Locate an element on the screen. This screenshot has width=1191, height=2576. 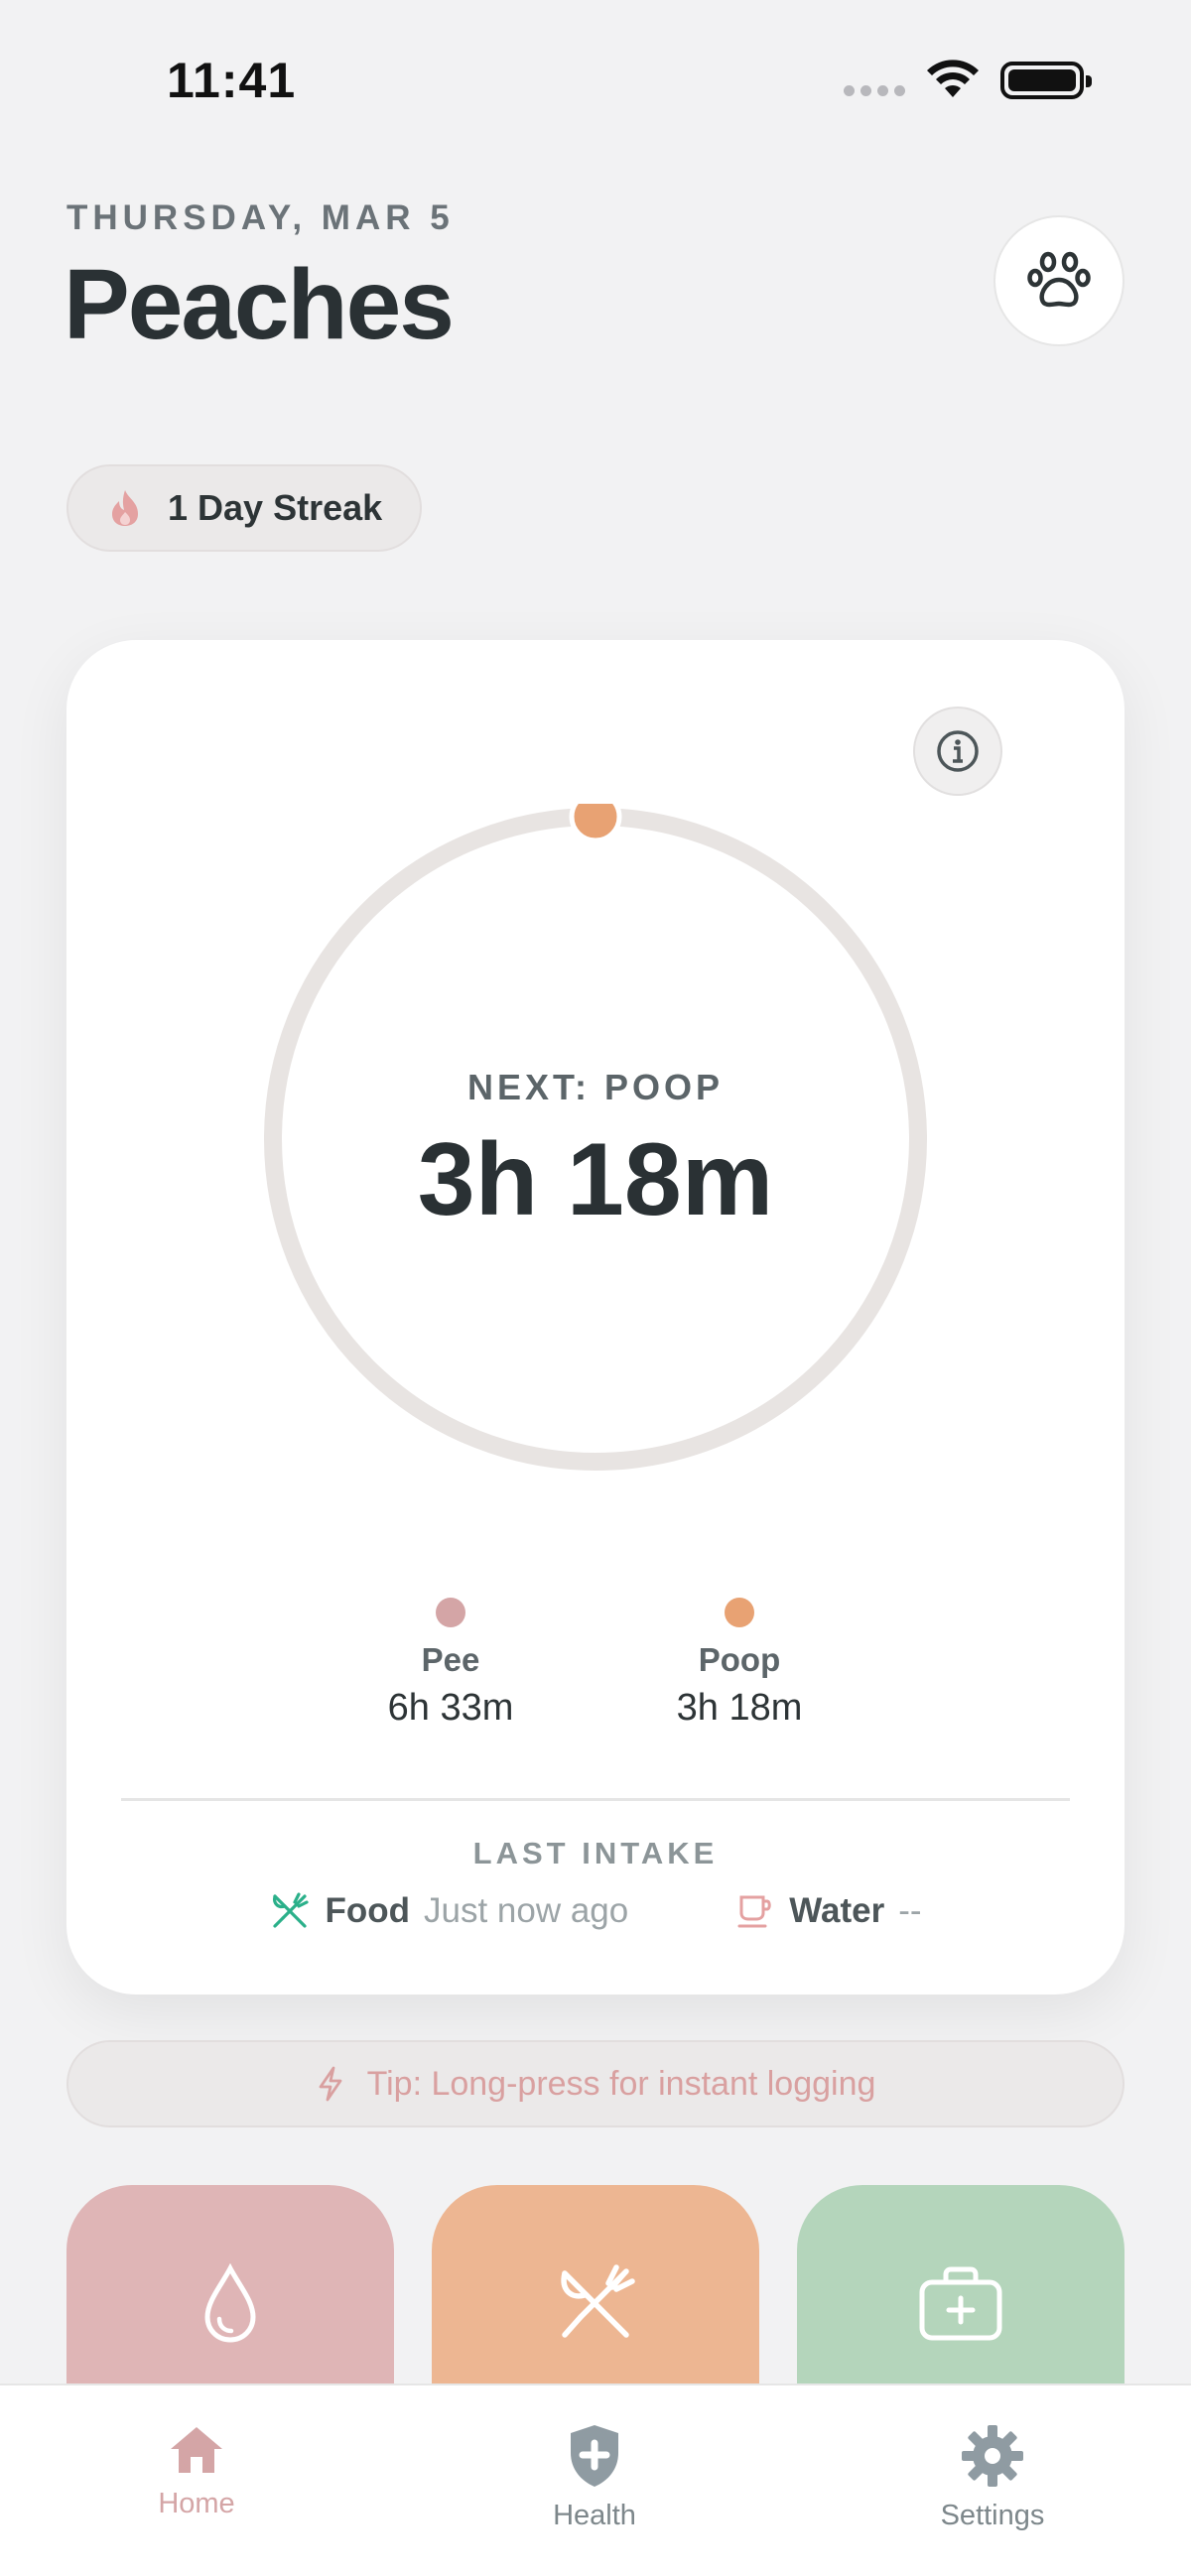
tab-settings-label: Settings is located at coordinates (992, 2515).